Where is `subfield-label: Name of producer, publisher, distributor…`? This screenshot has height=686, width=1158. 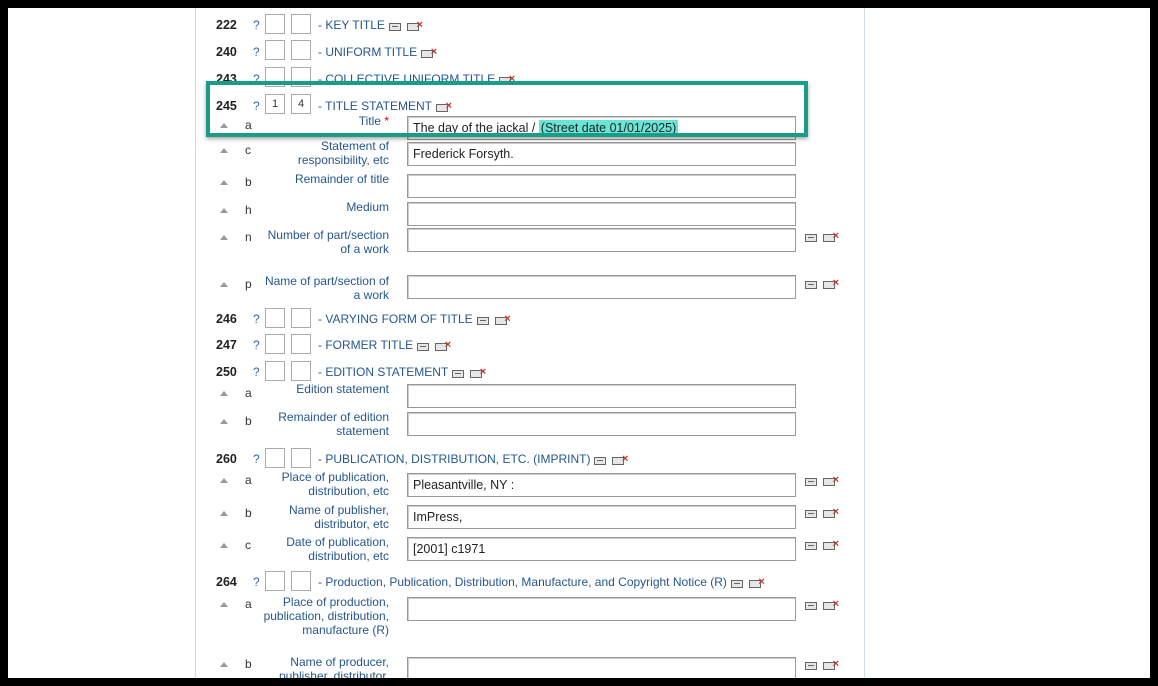
subfield-label: Name of producer, publisher, distributor… is located at coordinates (333, 666).